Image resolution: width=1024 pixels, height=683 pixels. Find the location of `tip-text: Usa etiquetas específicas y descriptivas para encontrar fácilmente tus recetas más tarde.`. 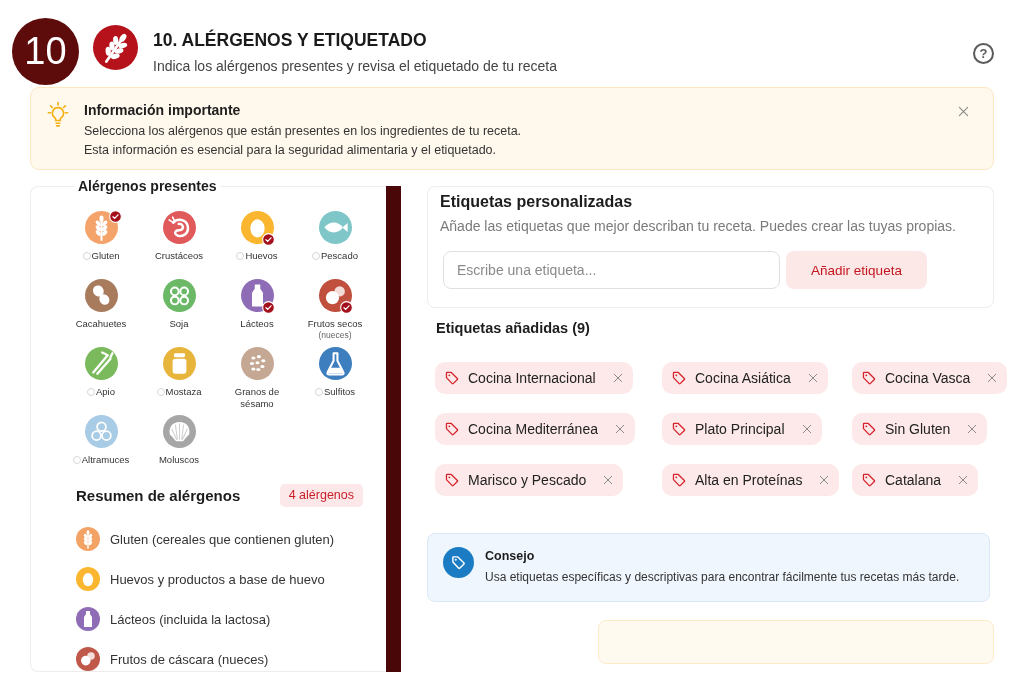

tip-text: Usa etiquetas específicas y descriptivas para encontrar fácilmente tus recetas más tarde. is located at coordinates (722, 577).